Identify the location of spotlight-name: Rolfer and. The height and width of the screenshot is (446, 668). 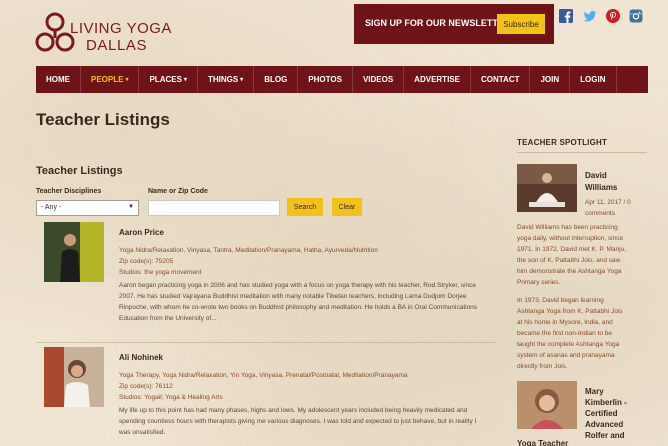
(605, 436).